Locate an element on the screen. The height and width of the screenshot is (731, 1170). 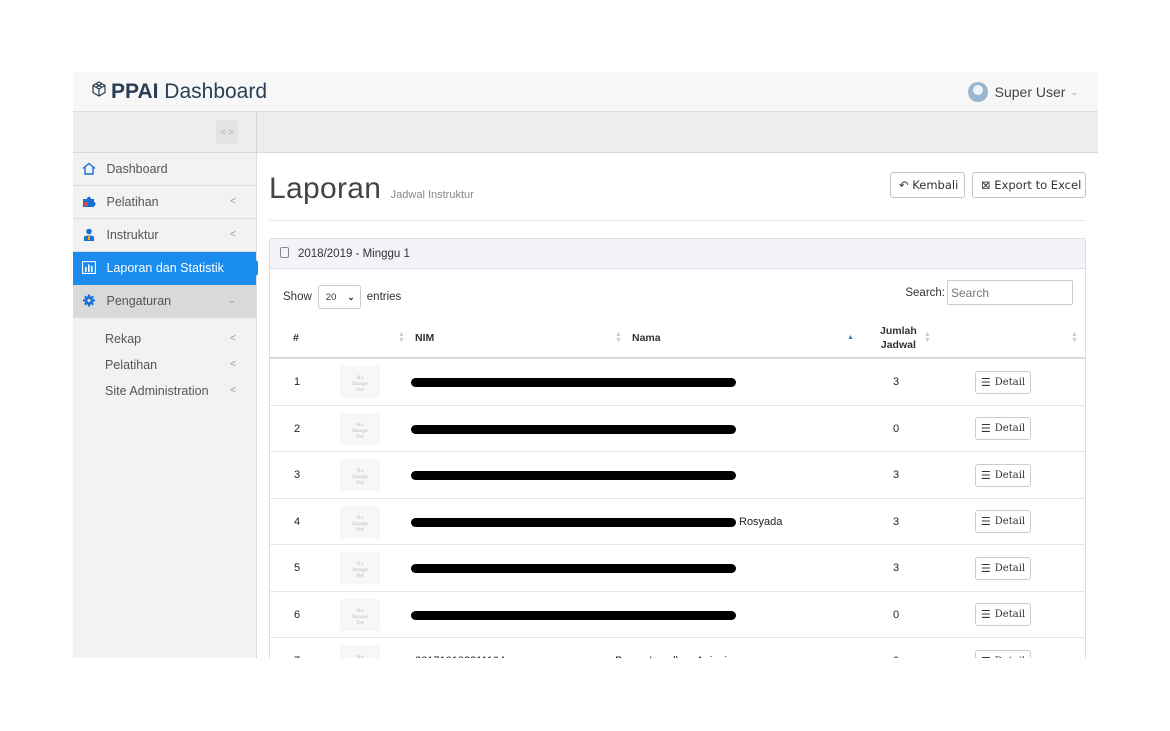
search-input is located at coordinates (1010, 292).